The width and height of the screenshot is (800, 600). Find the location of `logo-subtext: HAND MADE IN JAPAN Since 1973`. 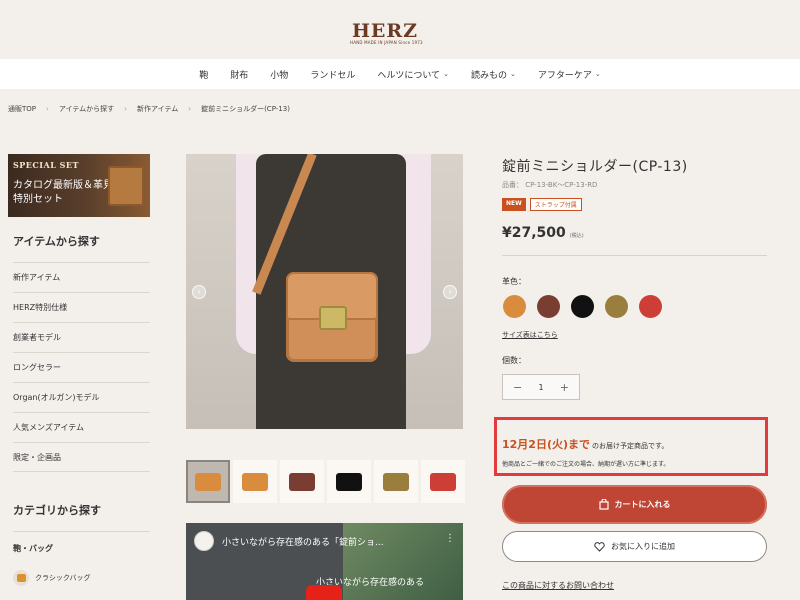

logo-subtext: HAND MADE IN JAPAN Since 1973 is located at coordinates (386, 42).